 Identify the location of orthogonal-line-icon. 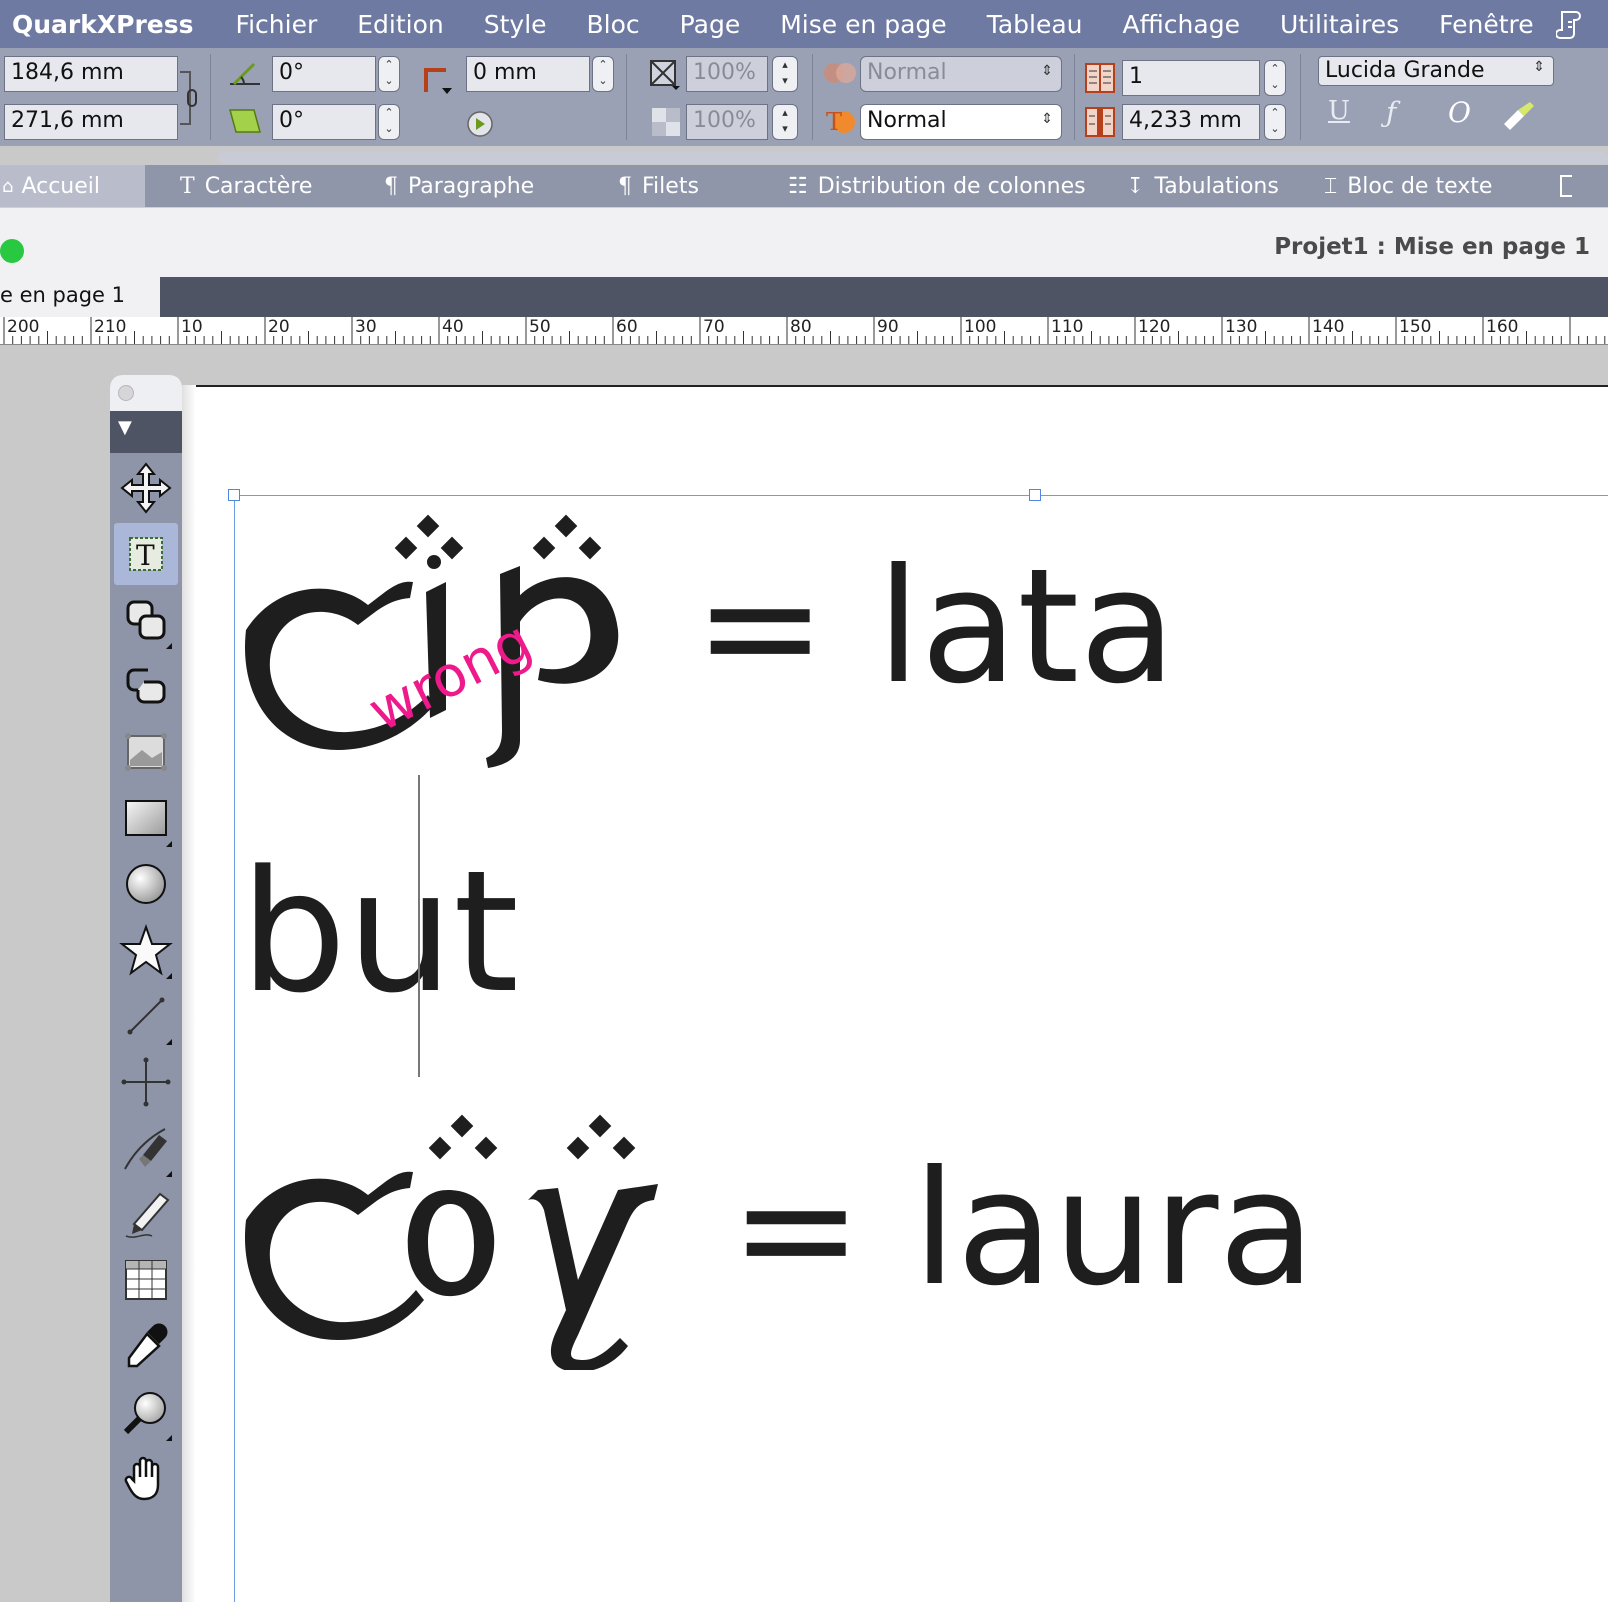
(146, 1082).